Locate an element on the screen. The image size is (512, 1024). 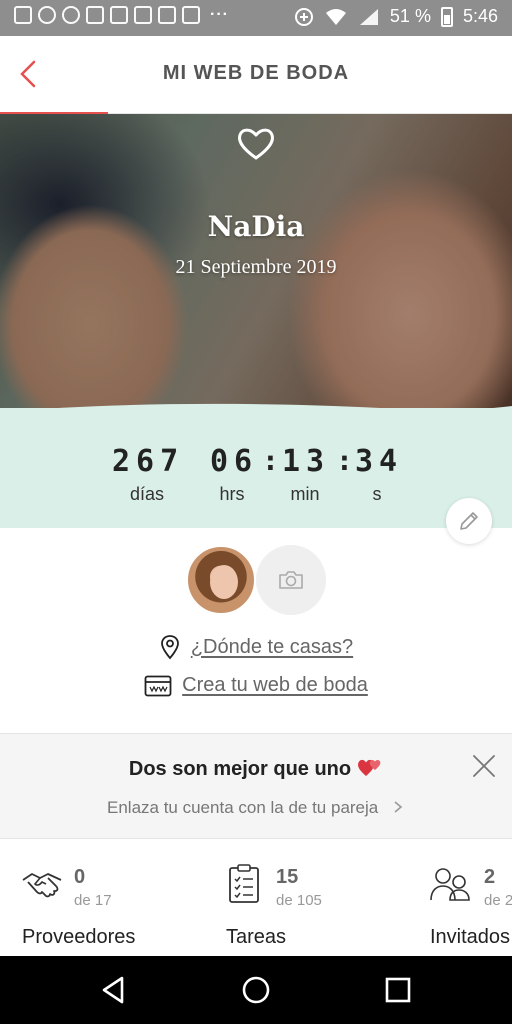
stat-invitados: 2 de 2 Invitados is located at coordinates (462, 897).